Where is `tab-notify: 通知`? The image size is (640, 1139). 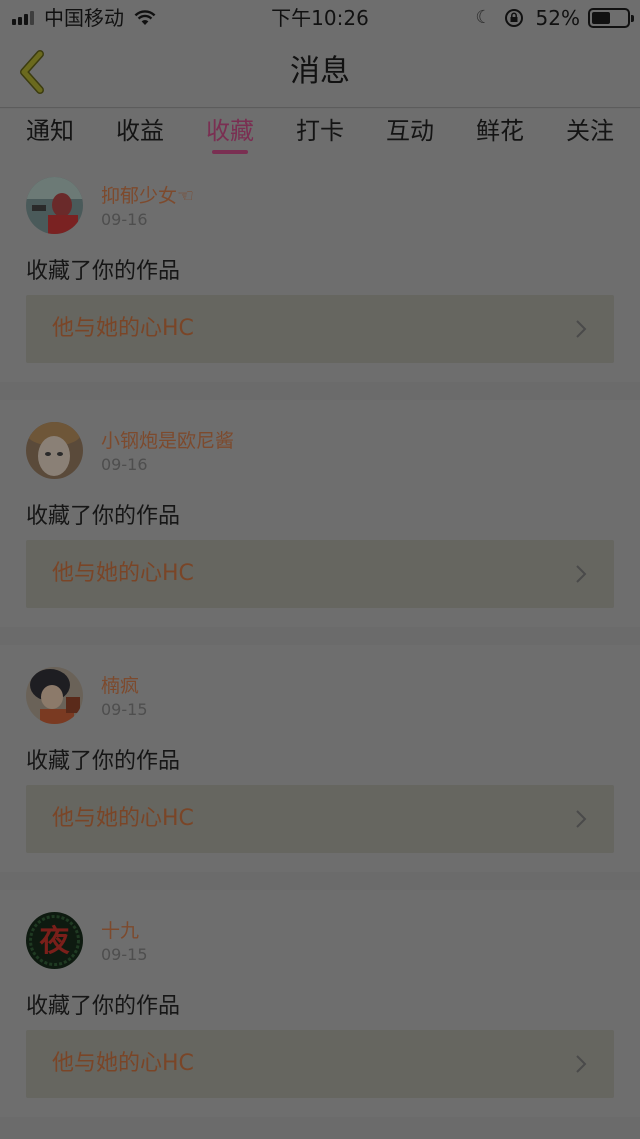
tab-notify: 通知 is located at coordinates (50, 137).